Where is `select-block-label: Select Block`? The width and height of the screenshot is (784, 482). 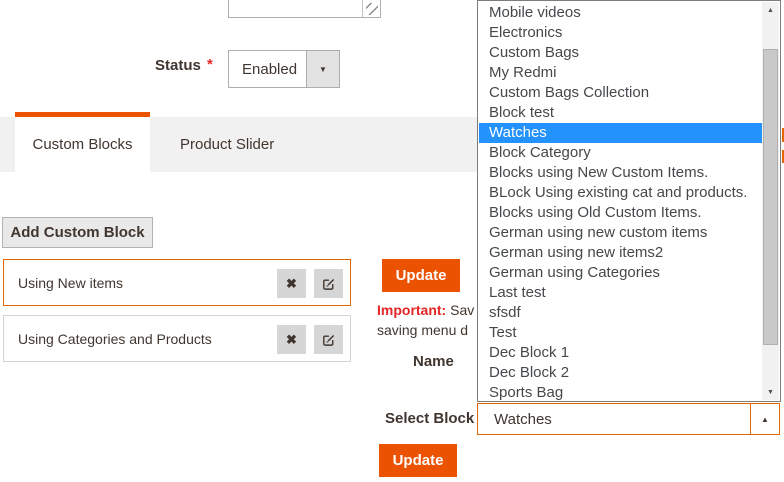 select-block-label: Select Block is located at coordinates (430, 418).